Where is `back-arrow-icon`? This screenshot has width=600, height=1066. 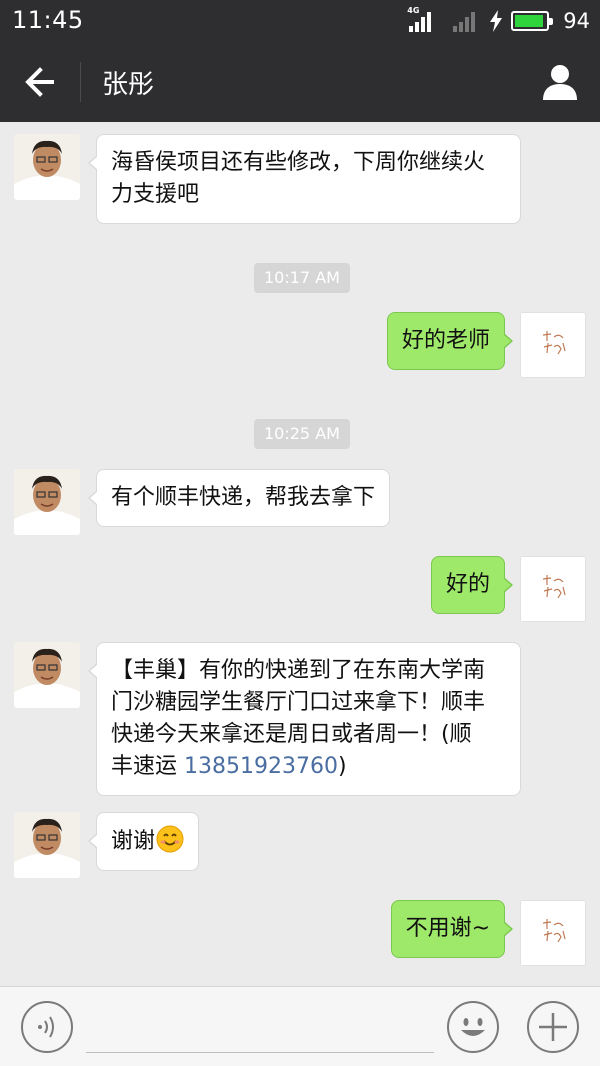 back-arrow-icon is located at coordinates (42, 82).